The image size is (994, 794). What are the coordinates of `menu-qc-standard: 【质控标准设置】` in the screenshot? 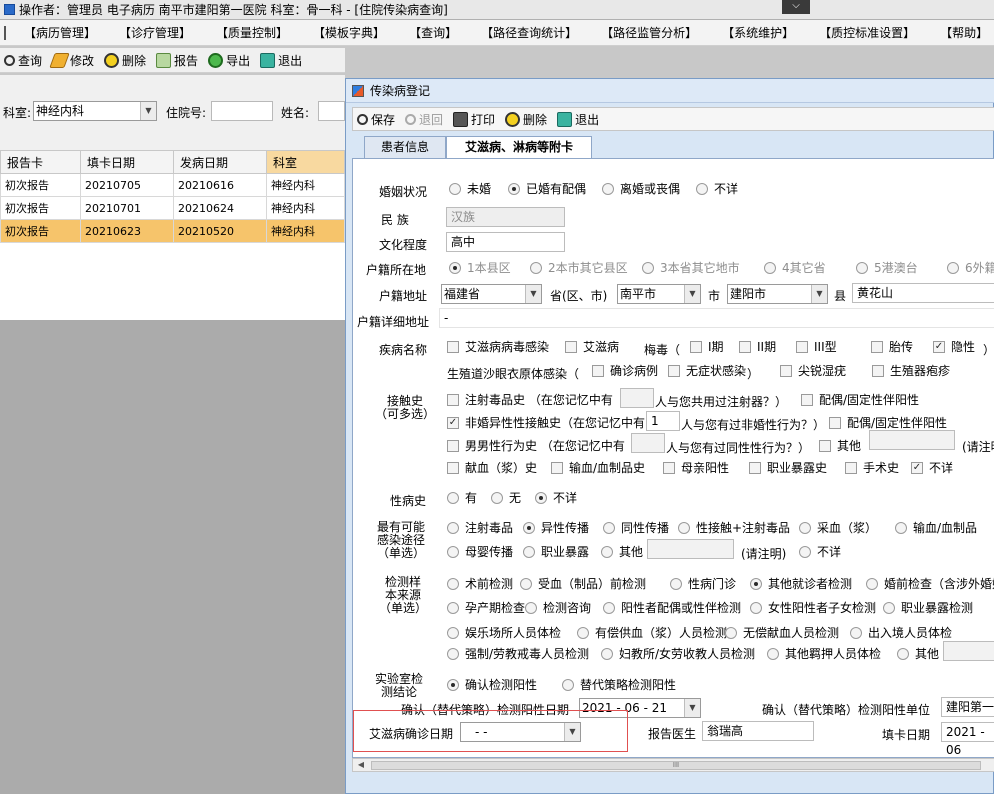 It's located at (867, 32).